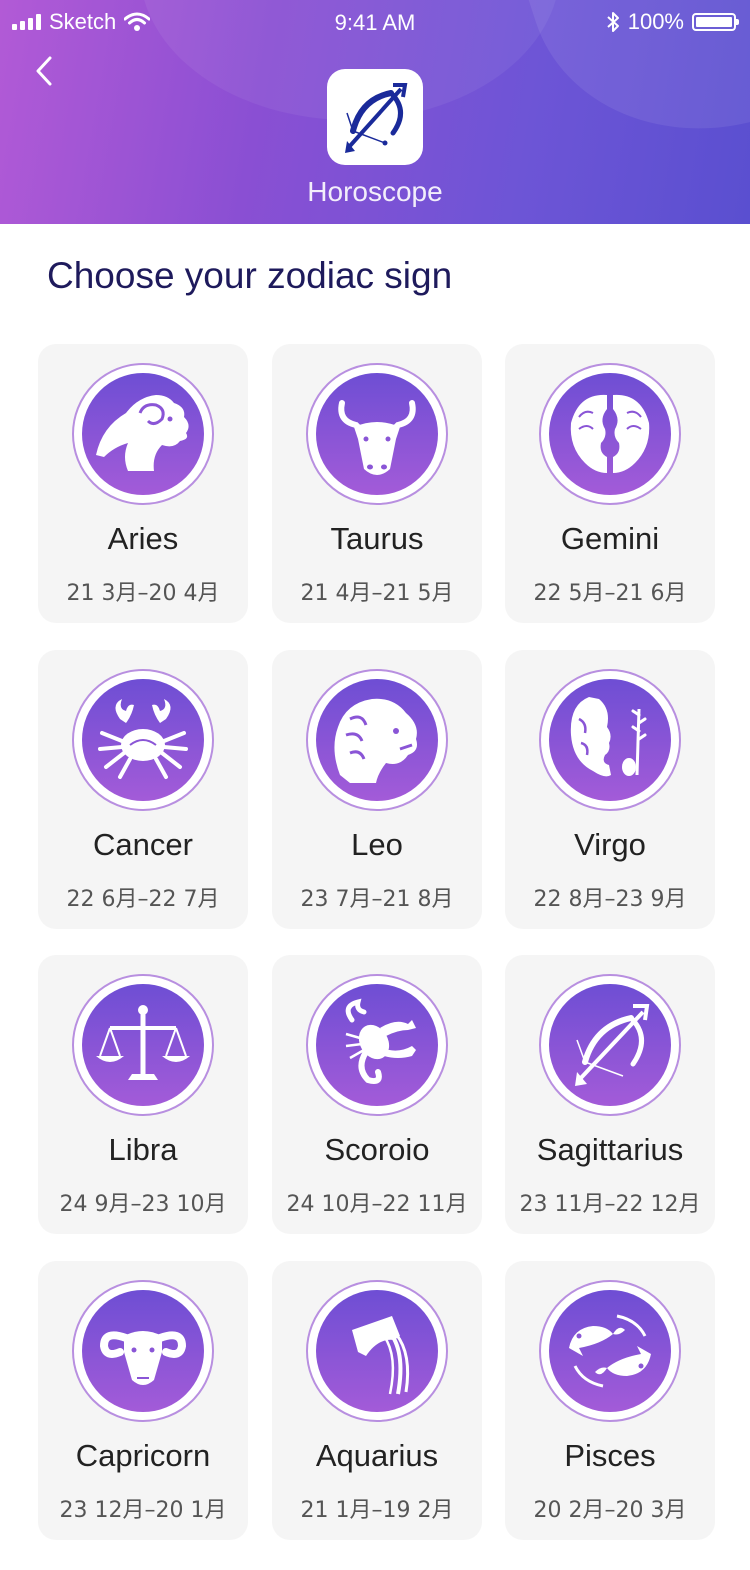 This screenshot has width=750, height=1570. What do you see at coordinates (377, 1204) in the screenshot?
I see `sign-dates: 24 10月–22 11月` at bounding box center [377, 1204].